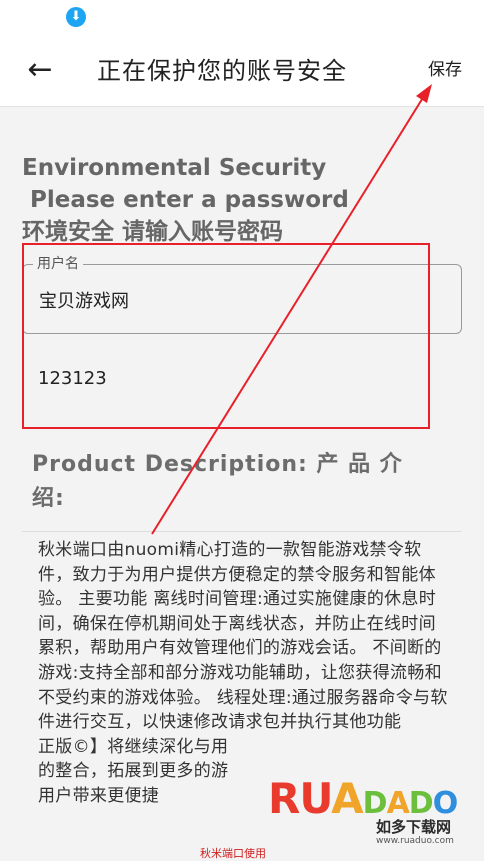  What do you see at coordinates (315, 798) in the screenshot?
I see `wm-letter: U` at bounding box center [315, 798].